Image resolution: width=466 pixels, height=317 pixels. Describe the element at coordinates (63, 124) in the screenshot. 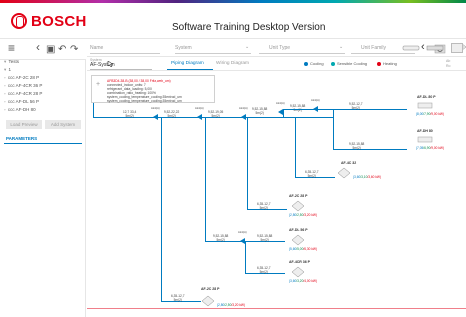

I see `add-system-button: Add System` at that location.